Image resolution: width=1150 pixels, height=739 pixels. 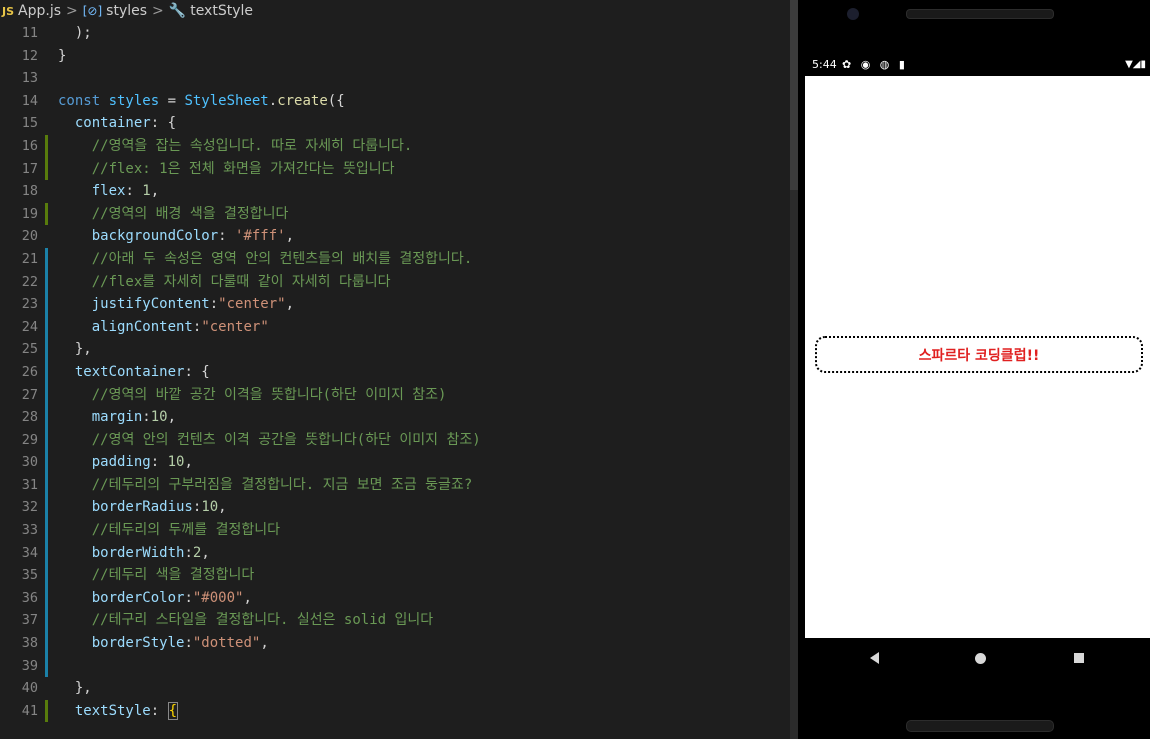 What do you see at coordinates (29, 710) in the screenshot?
I see `line-number: 41` at bounding box center [29, 710].